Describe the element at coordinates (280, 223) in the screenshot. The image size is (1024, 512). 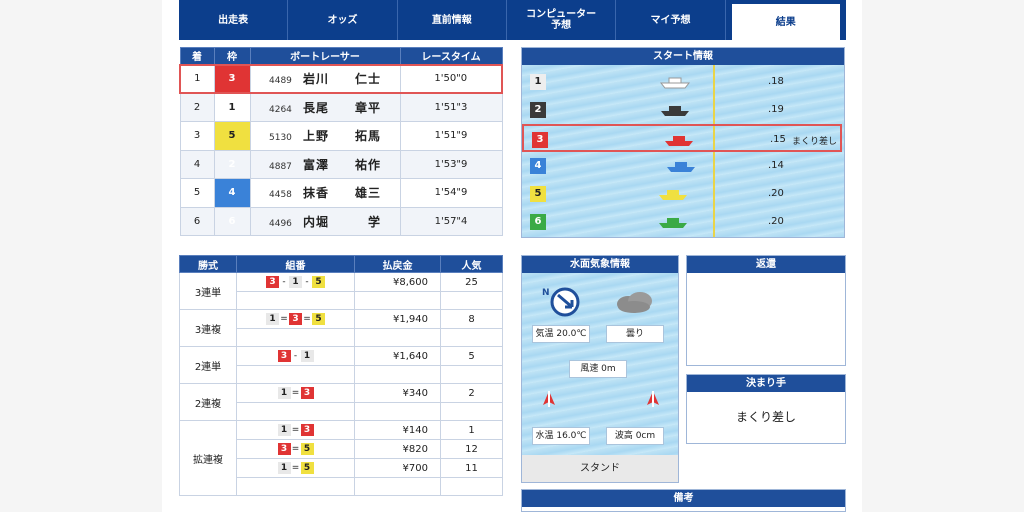
I see `racer-reg-no: 4496` at that location.